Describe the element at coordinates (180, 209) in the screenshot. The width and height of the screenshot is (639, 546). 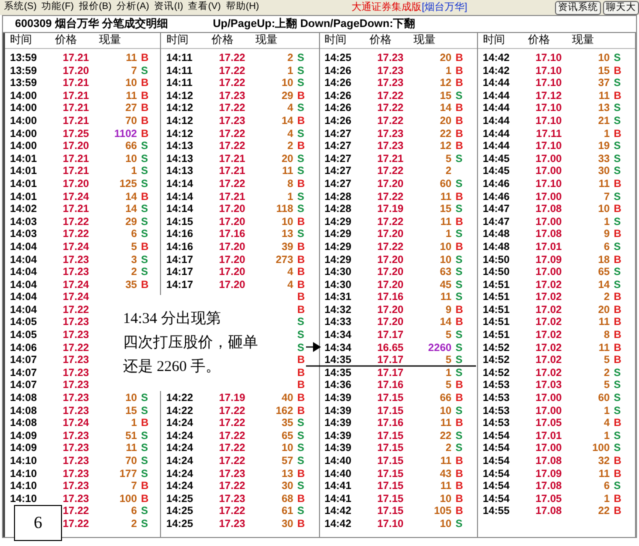
I see `time-cell: 14:14` at that location.